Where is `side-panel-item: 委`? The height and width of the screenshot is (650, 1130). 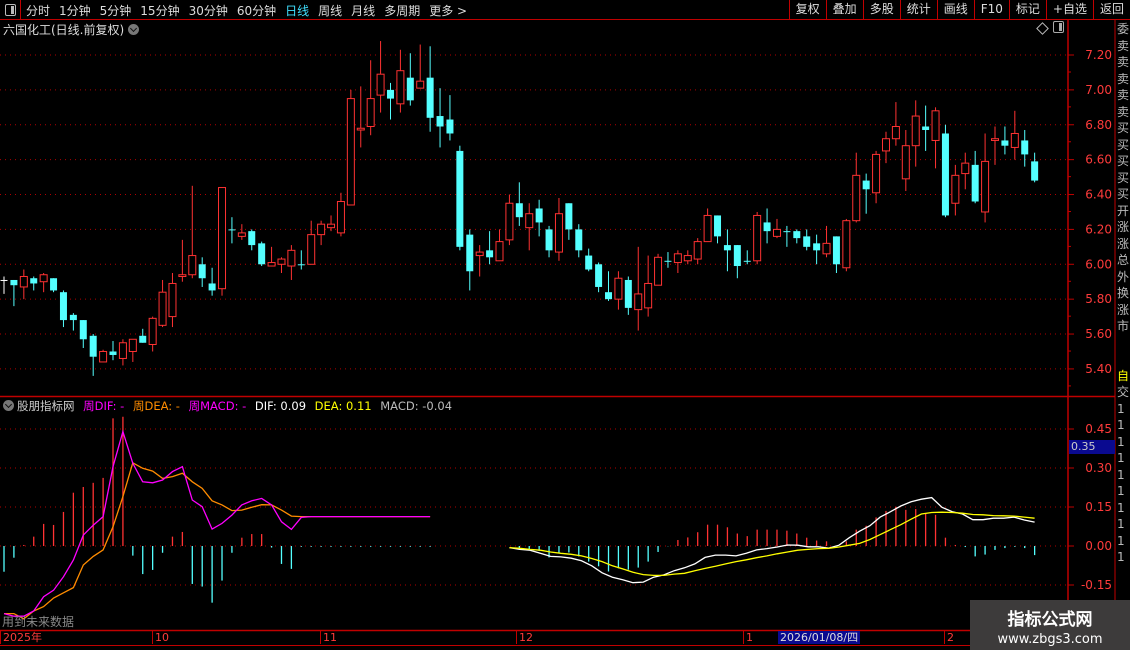
side-panel-item: 委 is located at coordinates (1123, 29).